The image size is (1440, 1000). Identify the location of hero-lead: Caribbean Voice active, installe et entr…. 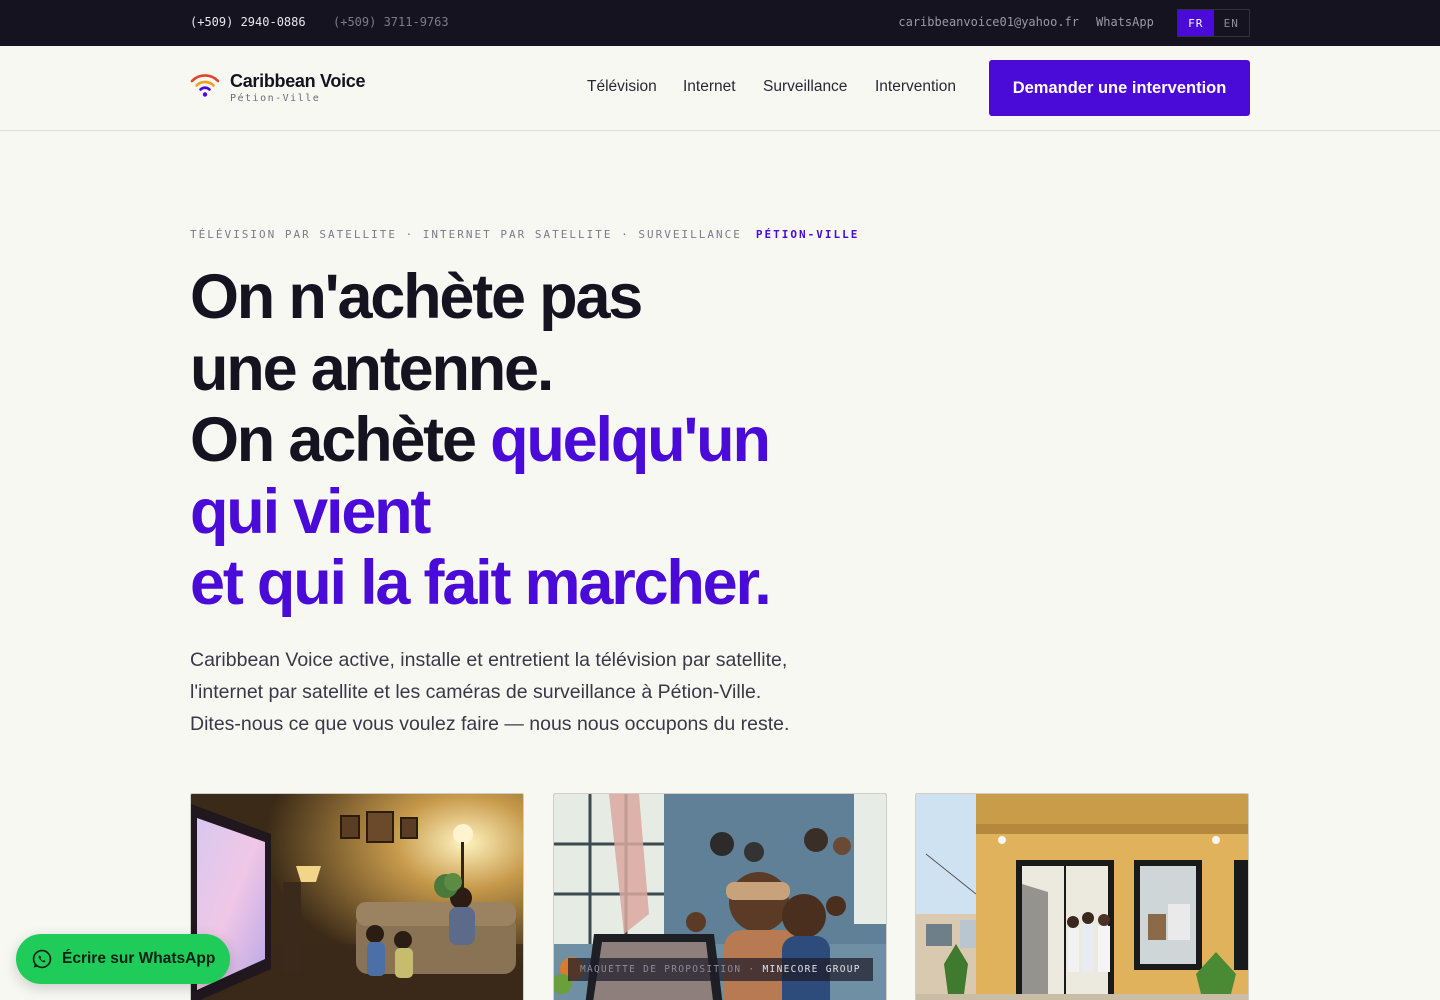
(530, 692).